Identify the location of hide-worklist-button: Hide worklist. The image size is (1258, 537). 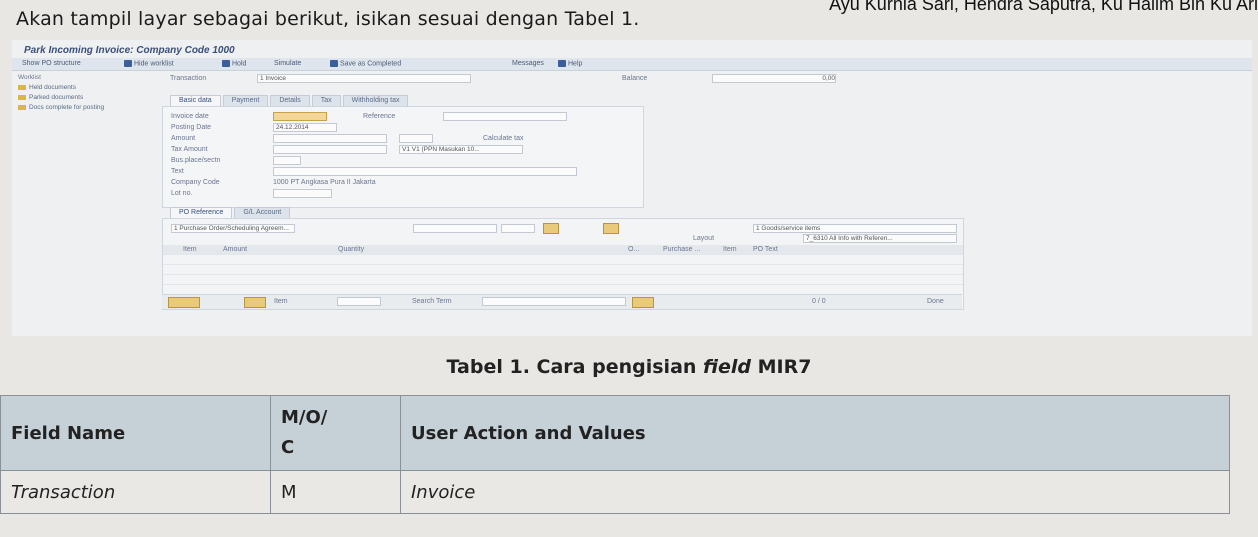
(149, 63).